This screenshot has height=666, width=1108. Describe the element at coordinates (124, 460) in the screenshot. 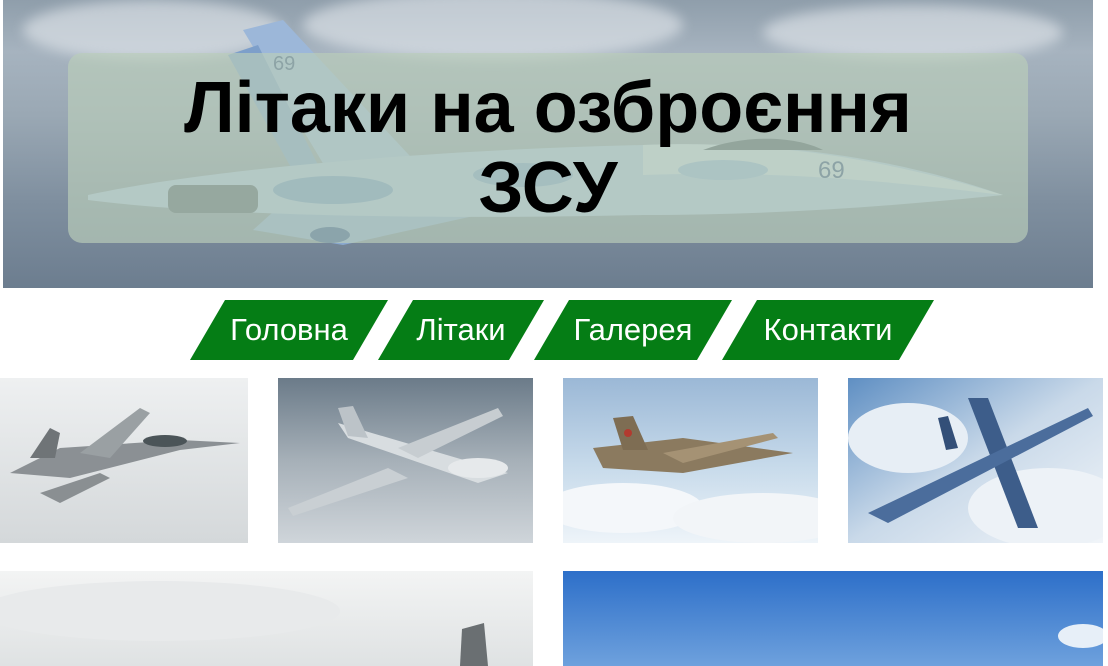

I see `mig-29-photo` at that location.